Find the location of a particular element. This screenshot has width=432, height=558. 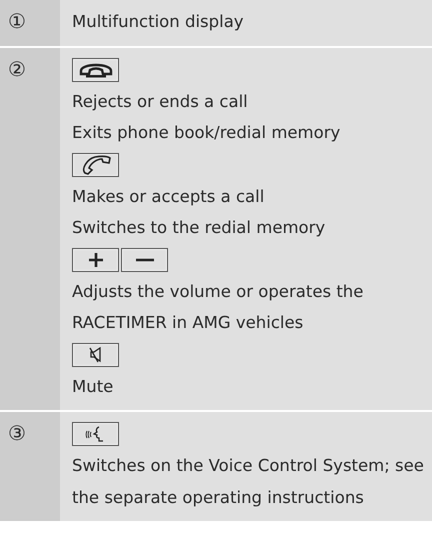

description-text: Exits phone book/redial memory is located at coordinates (207, 133).